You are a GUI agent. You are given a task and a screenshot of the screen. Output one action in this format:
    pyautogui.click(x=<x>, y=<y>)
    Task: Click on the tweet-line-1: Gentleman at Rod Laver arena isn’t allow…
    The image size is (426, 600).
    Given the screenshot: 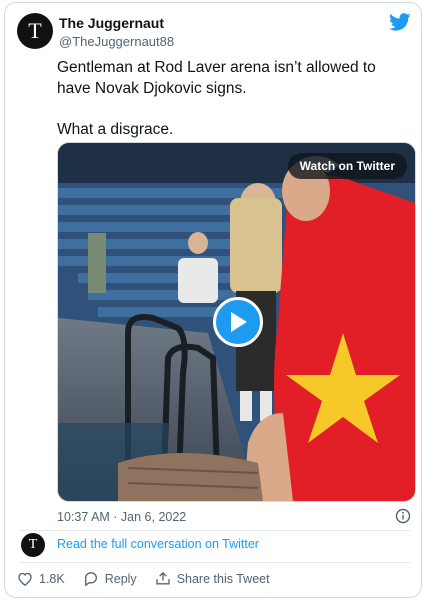 What is the action you would take?
    pyautogui.click(x=216, y=78)
    